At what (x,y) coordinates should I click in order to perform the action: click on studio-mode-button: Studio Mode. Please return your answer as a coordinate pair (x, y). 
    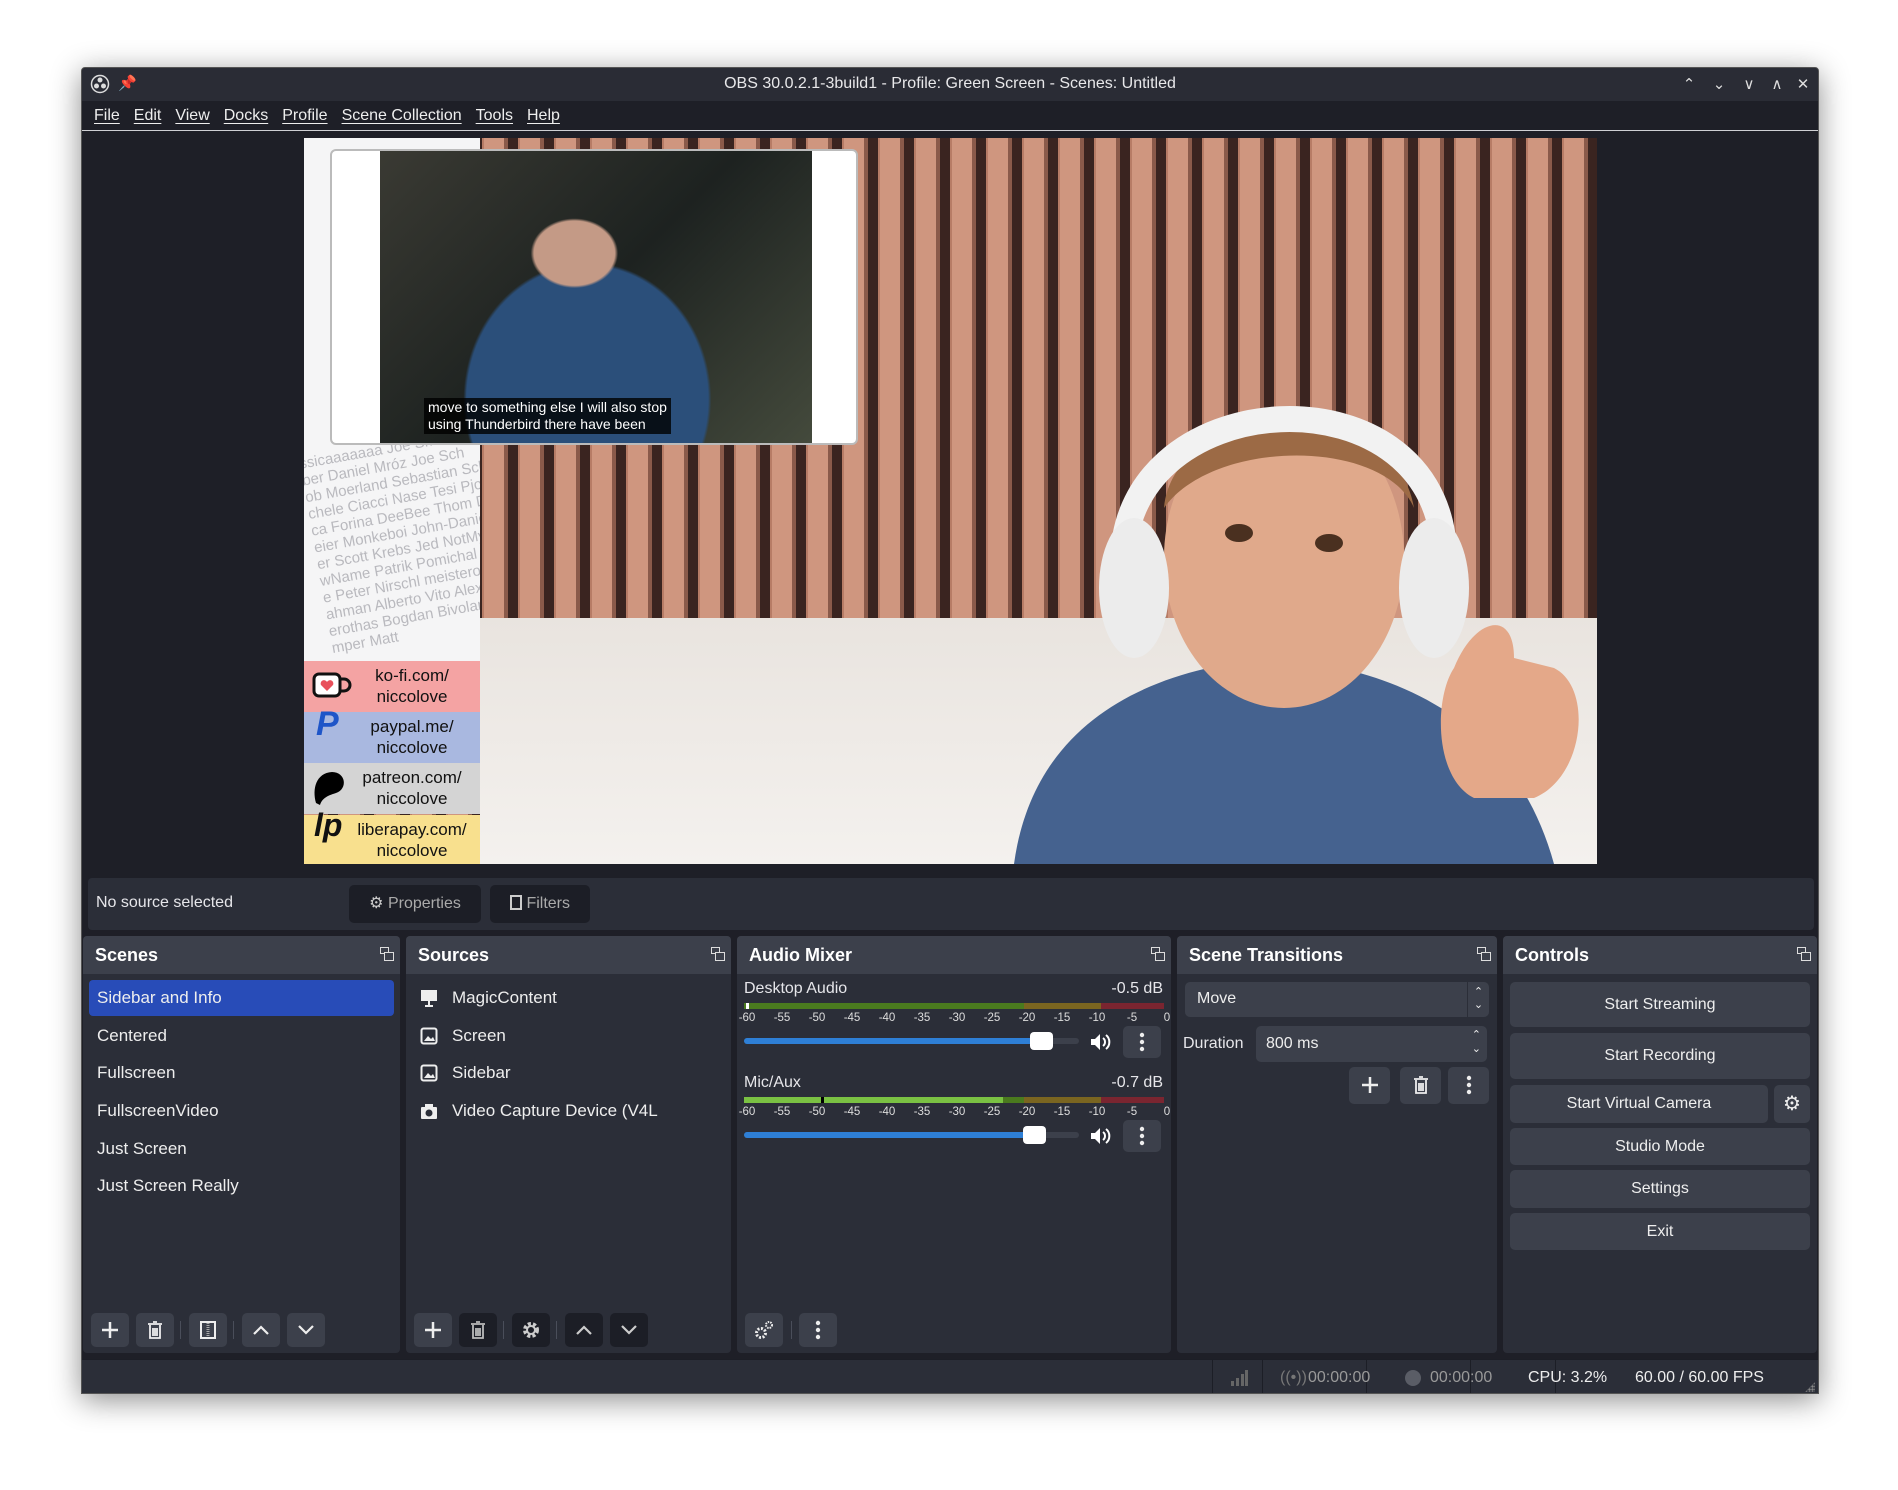
    Looking at the image, I should click on (1660, 1146).